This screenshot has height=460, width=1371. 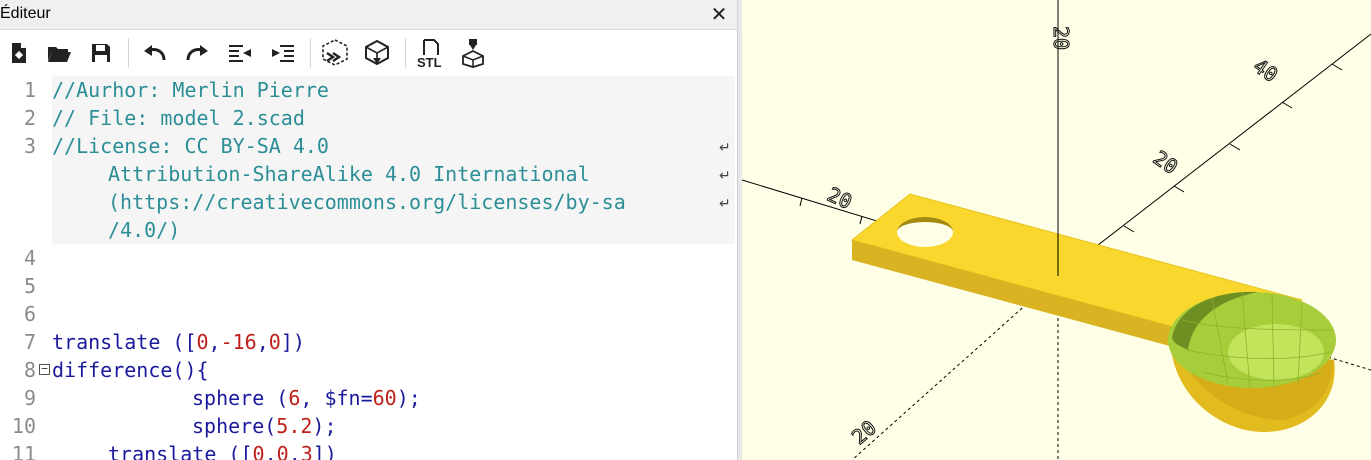 What do you see at coordinates (294, 398) in the screenshot?
I see `code-token: 6` at bounding box center [294, 398].